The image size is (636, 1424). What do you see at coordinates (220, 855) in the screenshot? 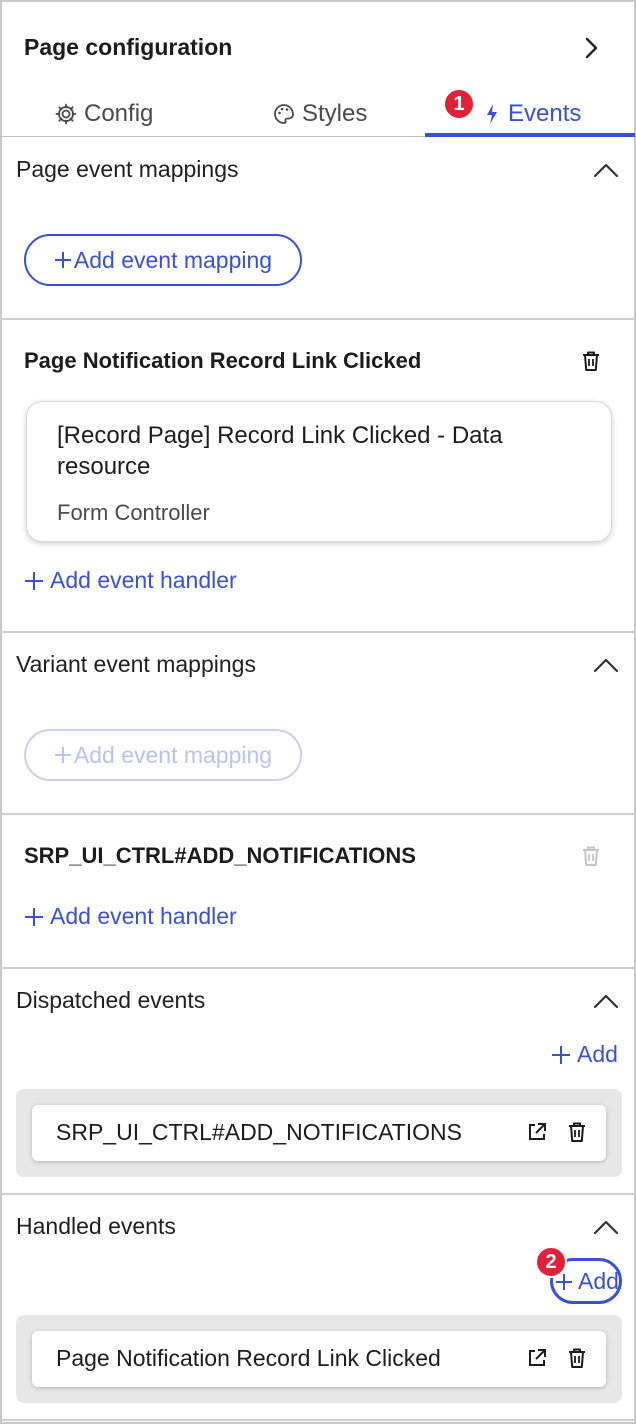
I see `srp-title: SRP_UI_CTRL#ADD_NOTIFICATIONS` at bounding box center [220, 855].